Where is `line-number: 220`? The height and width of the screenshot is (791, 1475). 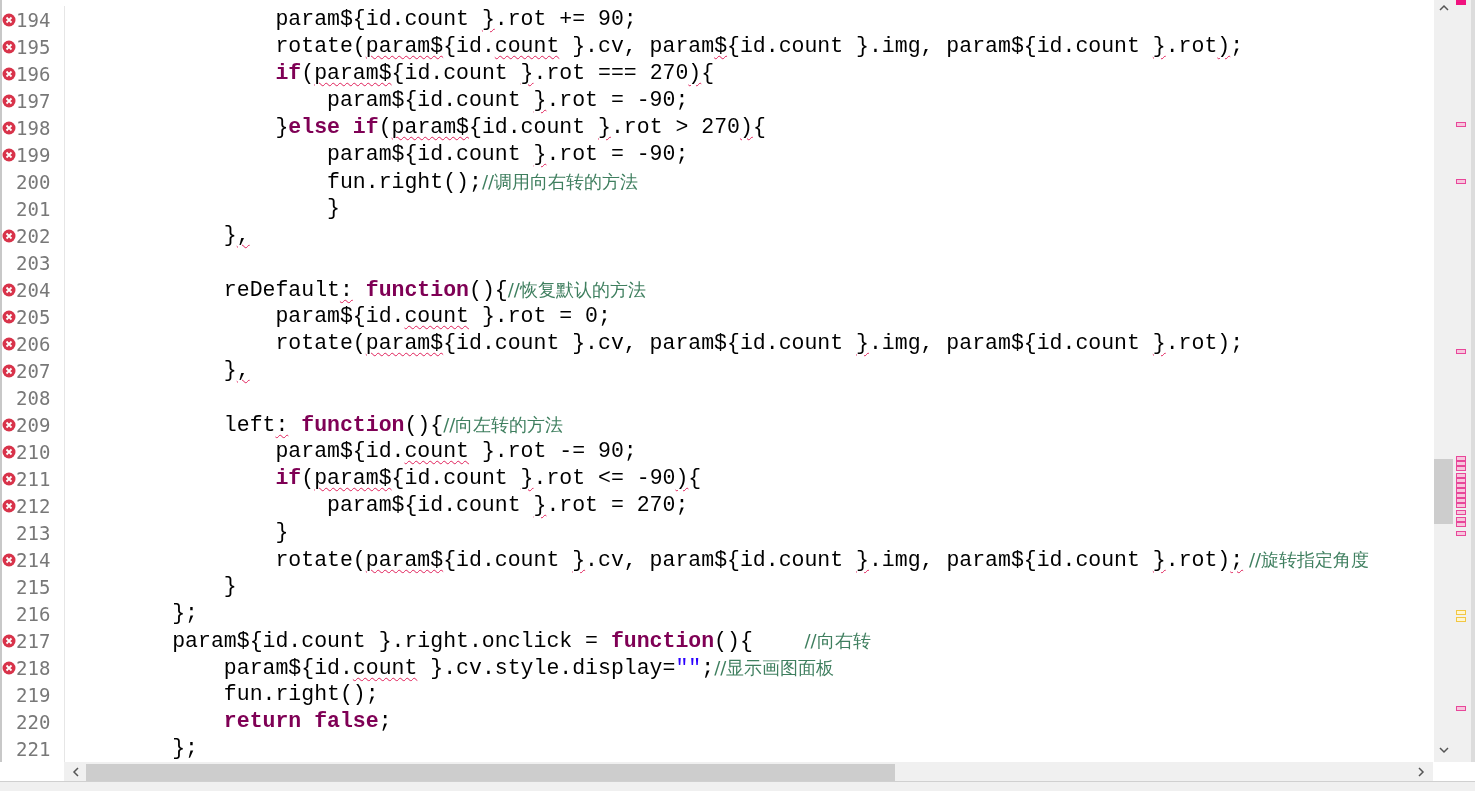
line-number: 220 is located at coordinates (33, 721).